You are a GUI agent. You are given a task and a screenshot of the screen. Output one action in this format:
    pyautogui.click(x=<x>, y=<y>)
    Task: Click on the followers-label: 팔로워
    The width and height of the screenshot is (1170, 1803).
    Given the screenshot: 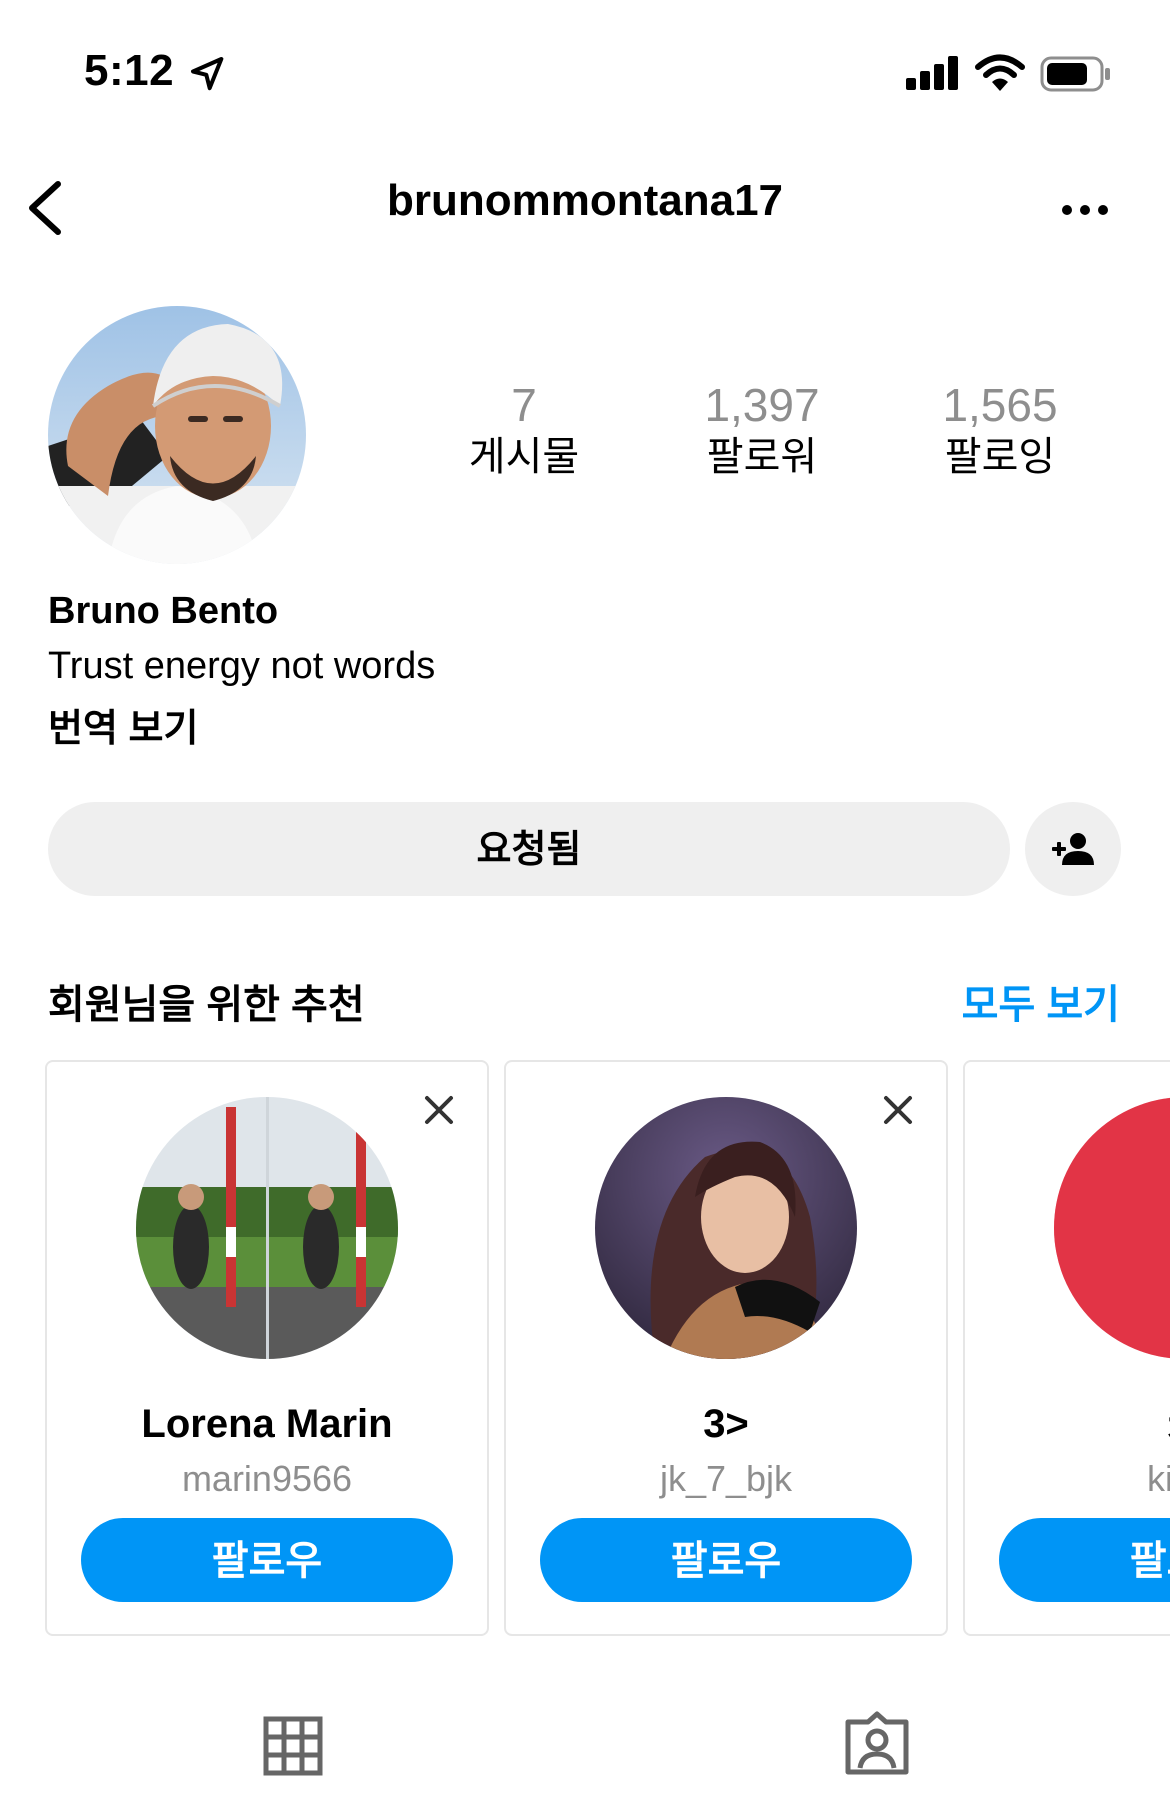 What is the action you would take?
    pyautogui.click(x=762, y=457)
    